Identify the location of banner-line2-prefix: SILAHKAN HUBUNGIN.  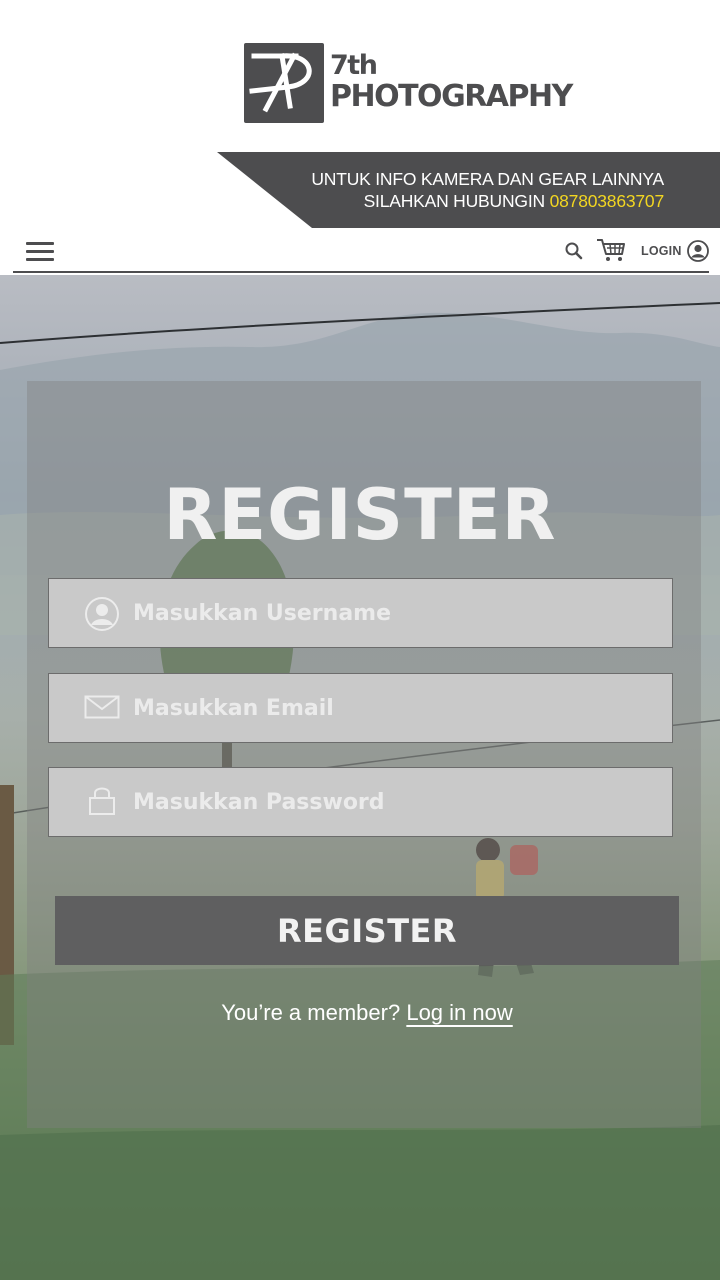
(456, 201).